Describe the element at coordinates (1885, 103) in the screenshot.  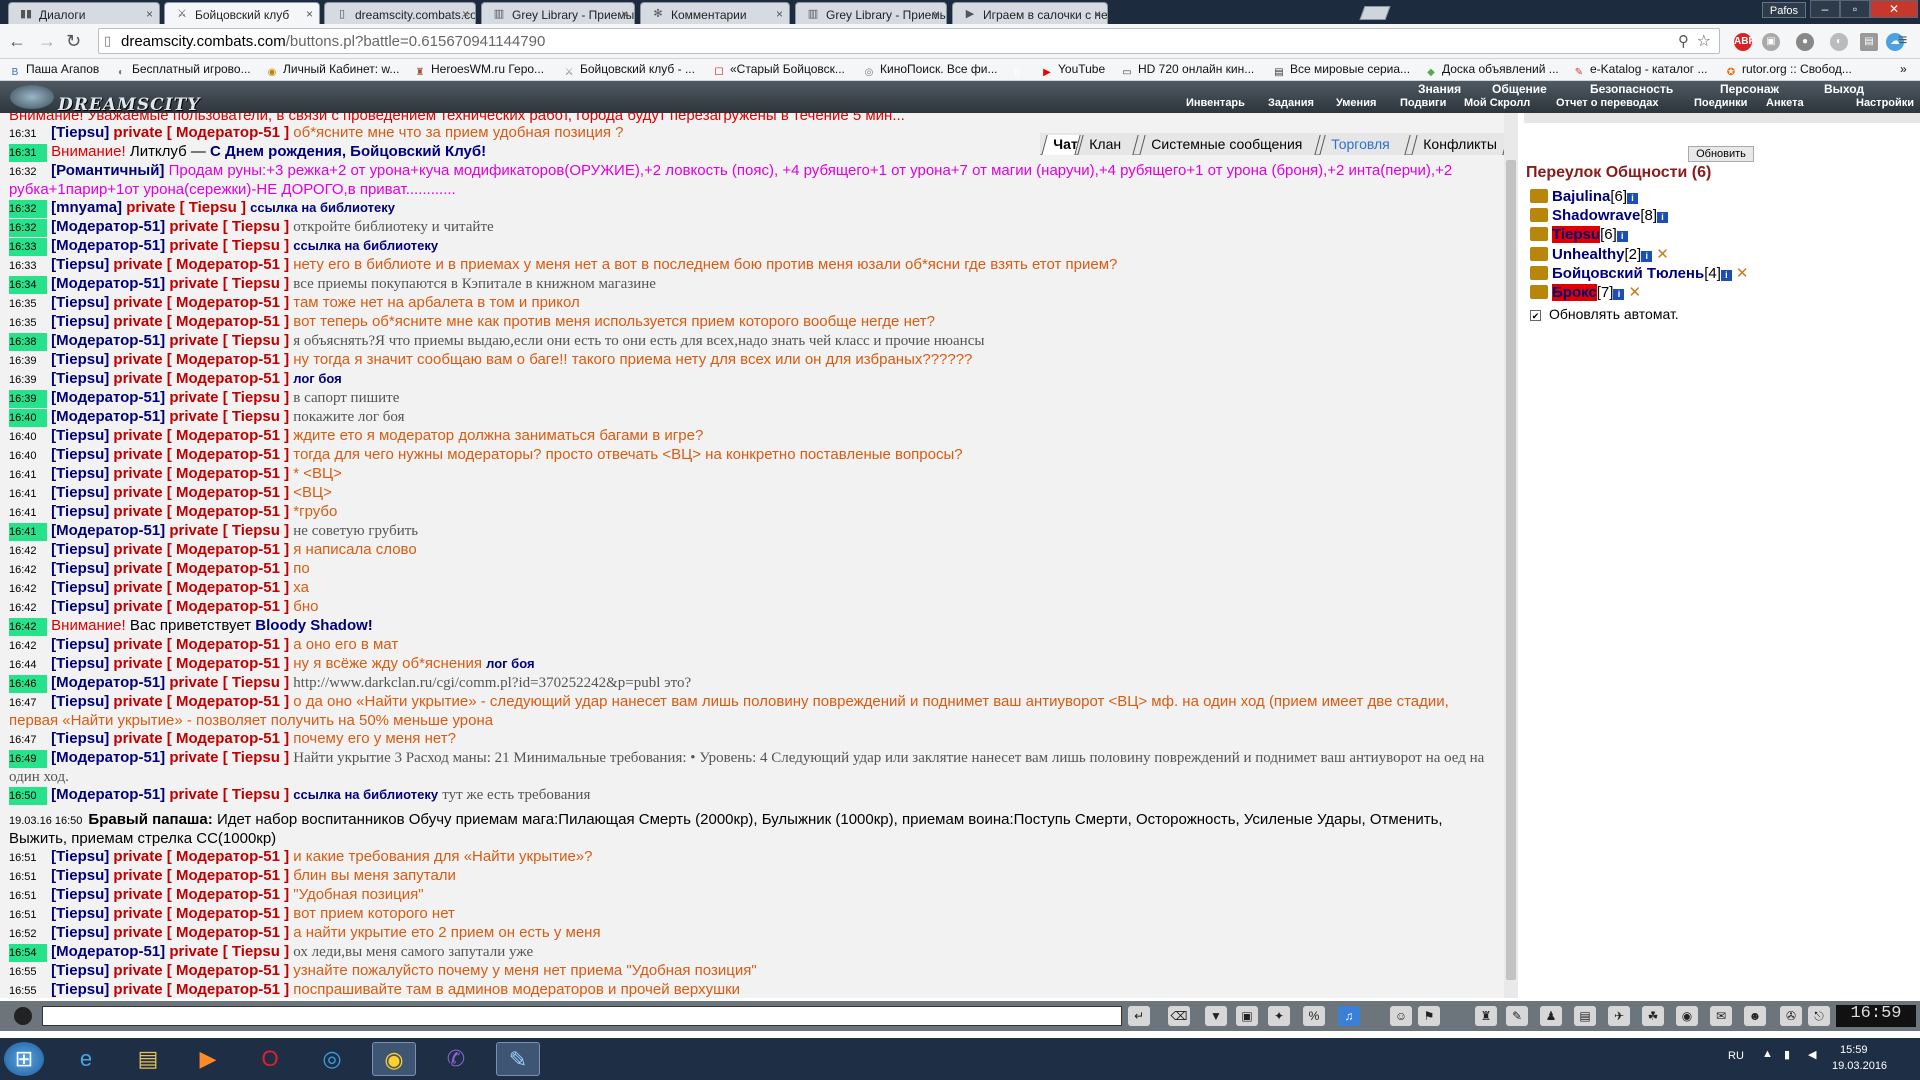
I see `game-menu-bottom-item: Настройки` at that location.